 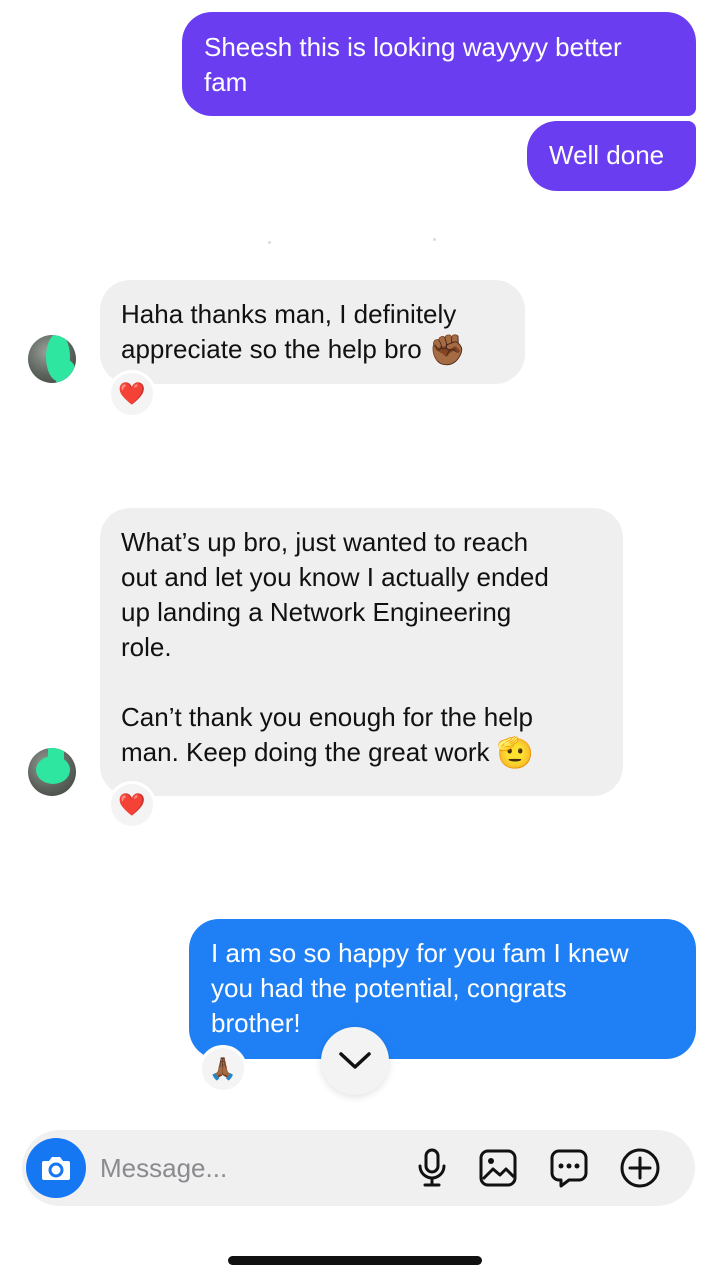 What do you see at coordinates (447, 351) in the screenshot?
I see `raised-fist-emoji: ✊🏾` at bounding box center [447, 351].